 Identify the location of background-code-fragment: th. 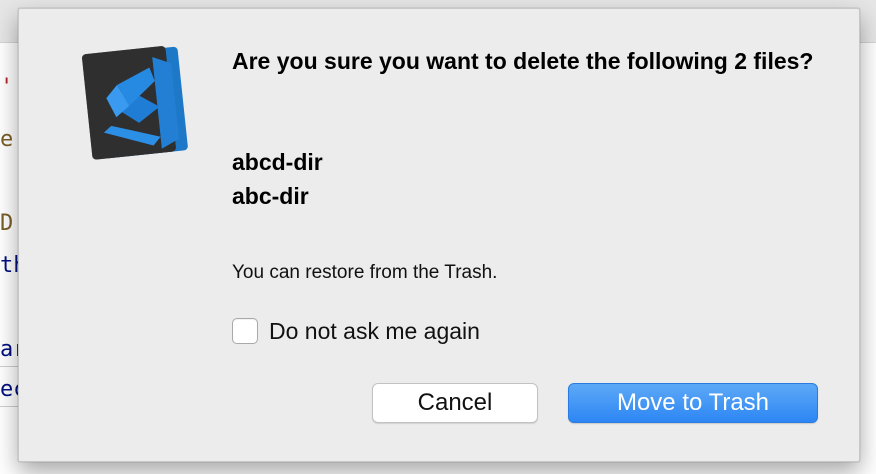
(9, 266).